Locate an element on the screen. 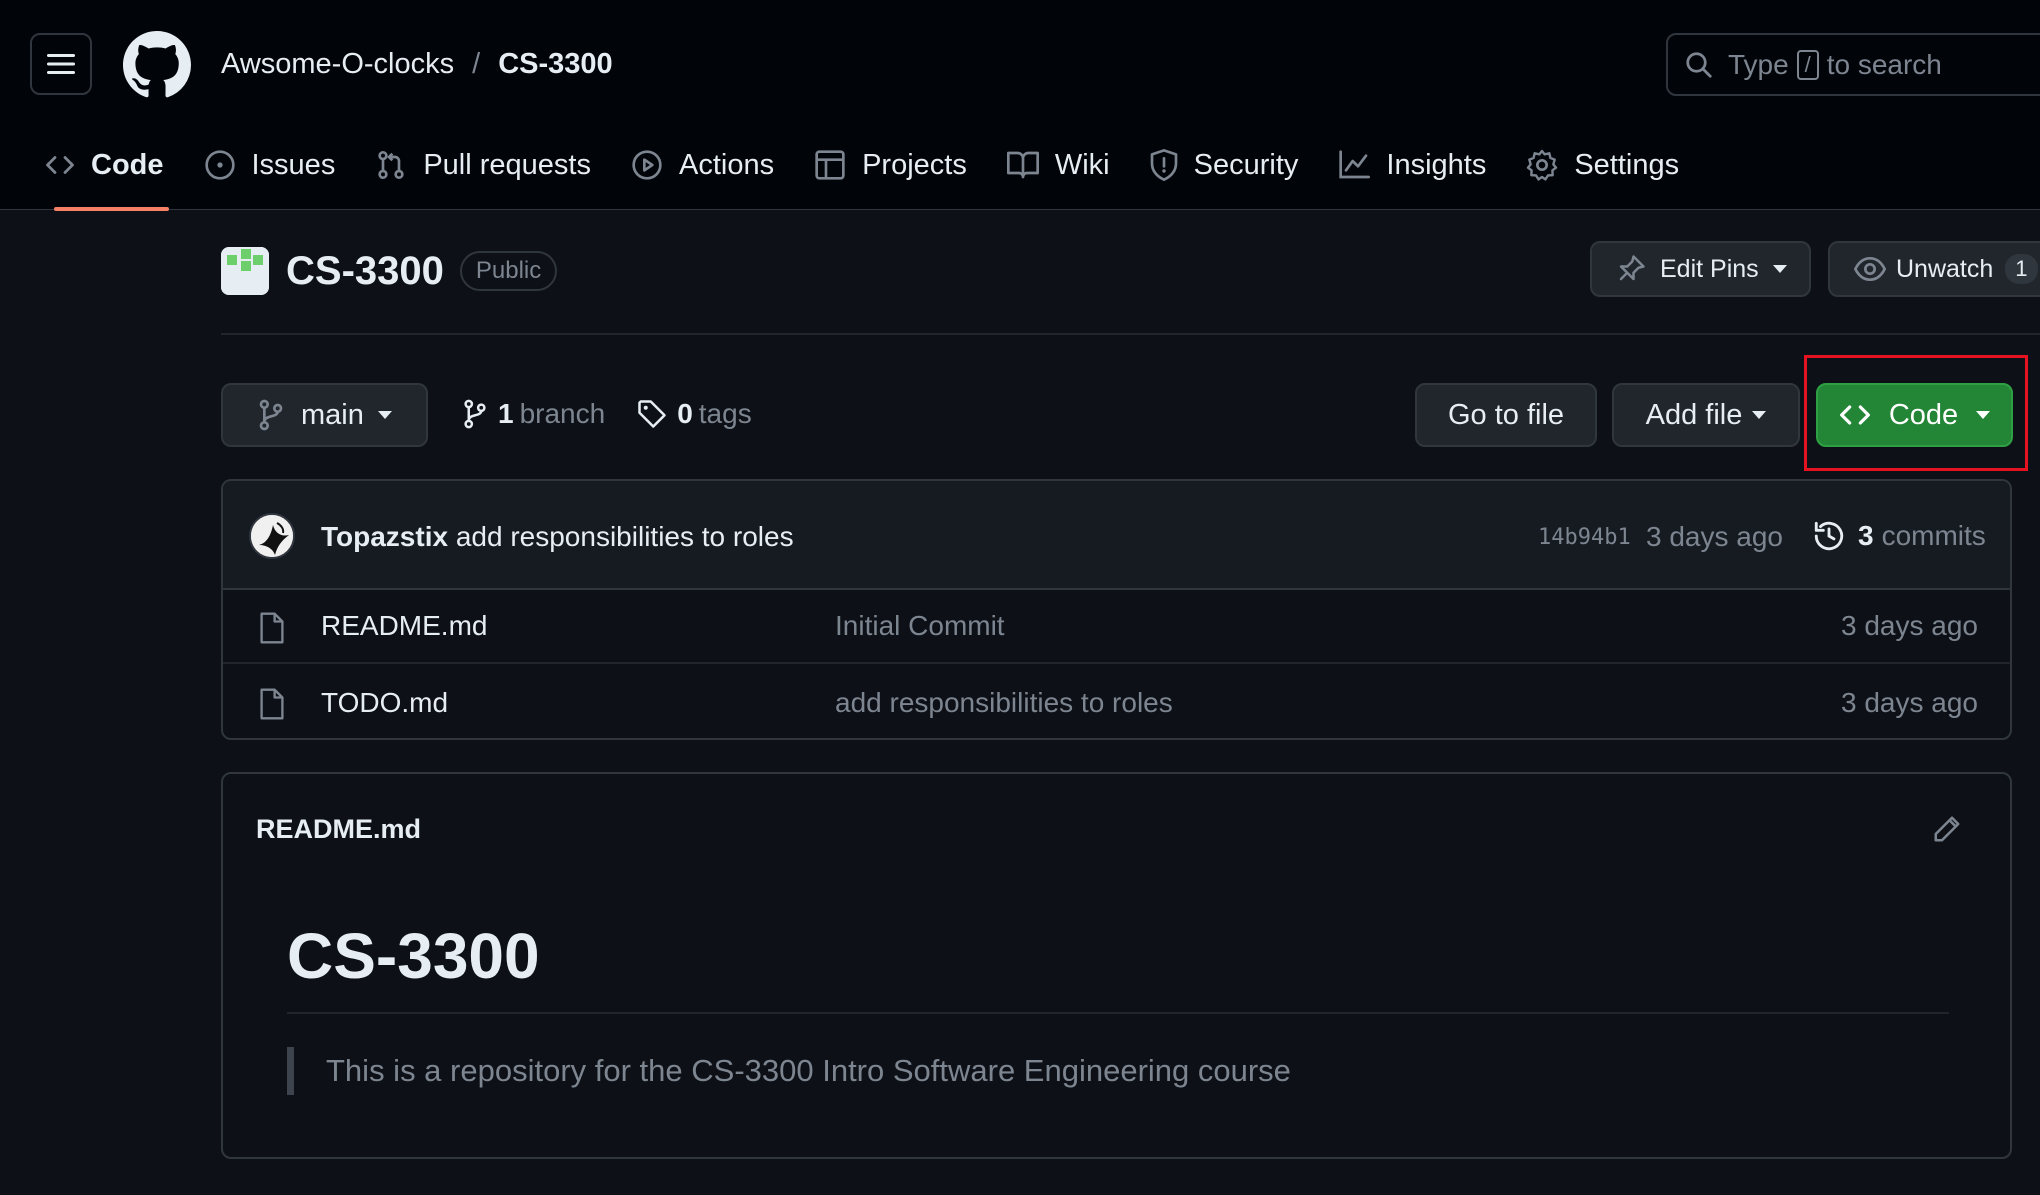 This screenshot has height=1195, width=2040. github-logo-icon is located at coordinates (157, 65).